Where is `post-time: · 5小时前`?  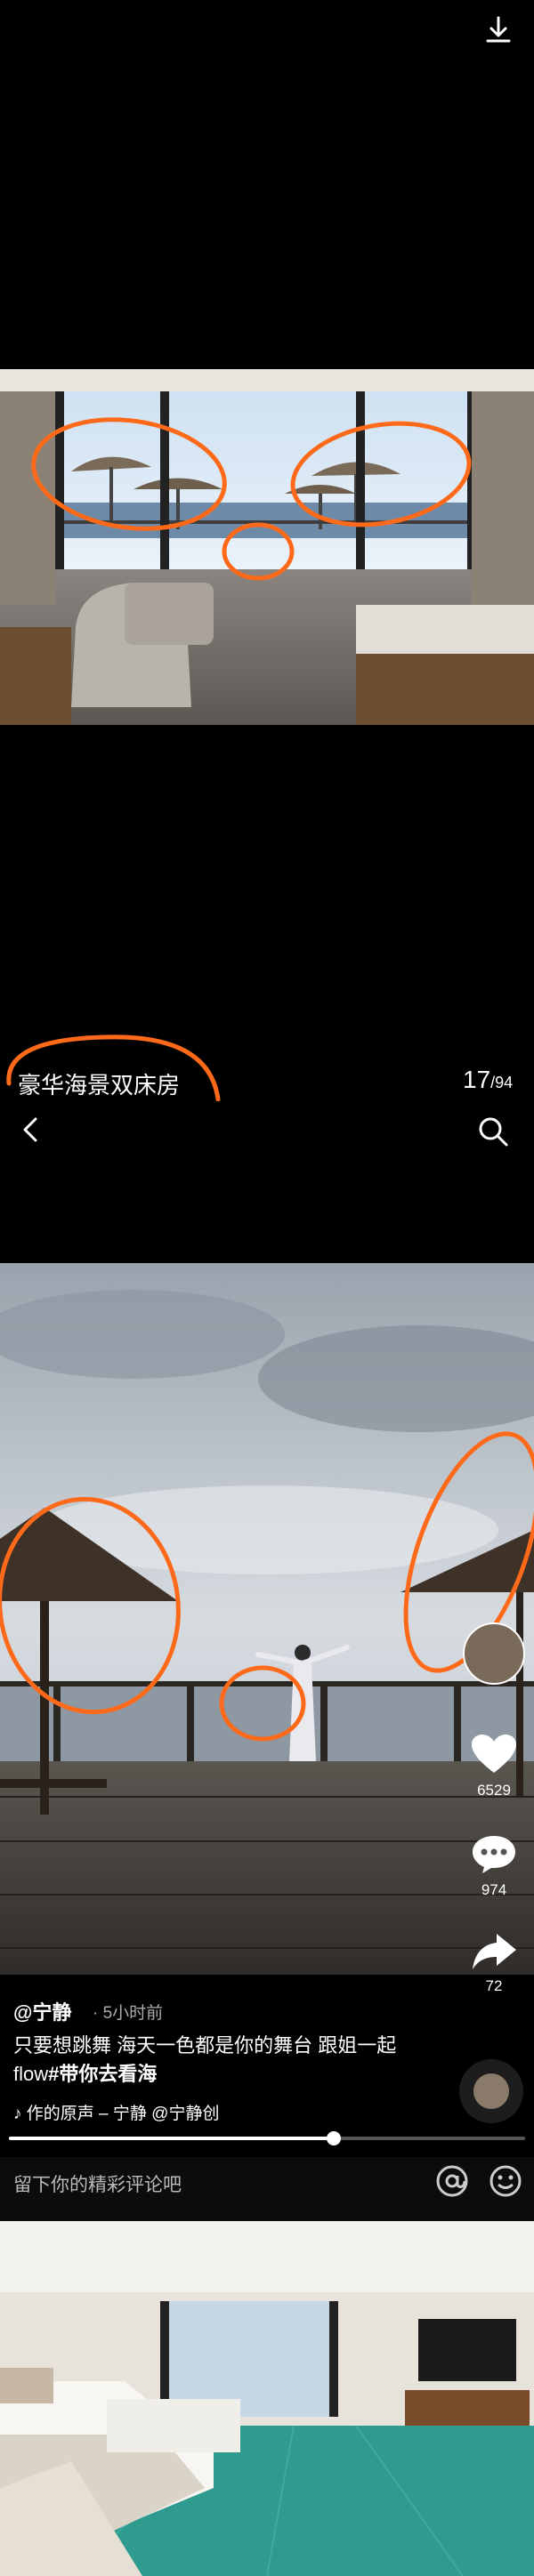 post-time: · 5小时前 is located at coordinates (128, 2013).